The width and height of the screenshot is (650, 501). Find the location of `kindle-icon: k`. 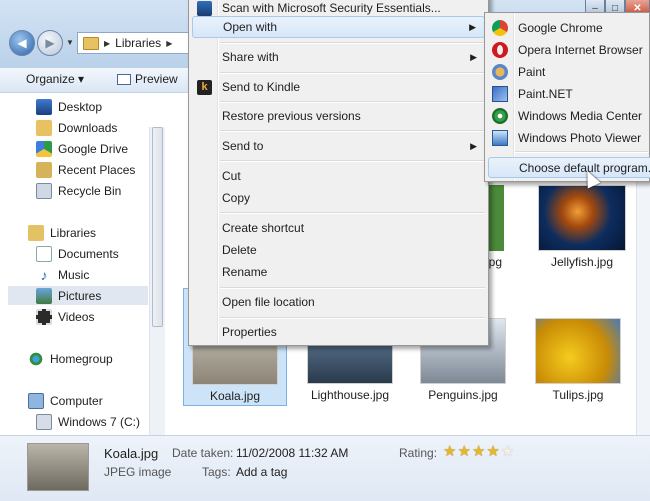

kindle-icon: k is located at coordinates (204, 87).